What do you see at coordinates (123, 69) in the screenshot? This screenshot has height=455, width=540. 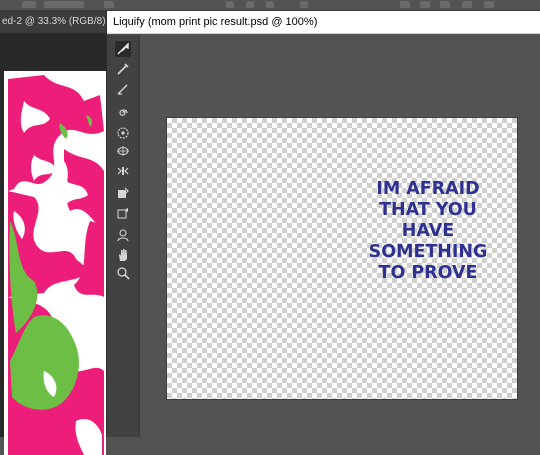 I see `reconstruct-tool-icon` at bounding box center [123, 69].